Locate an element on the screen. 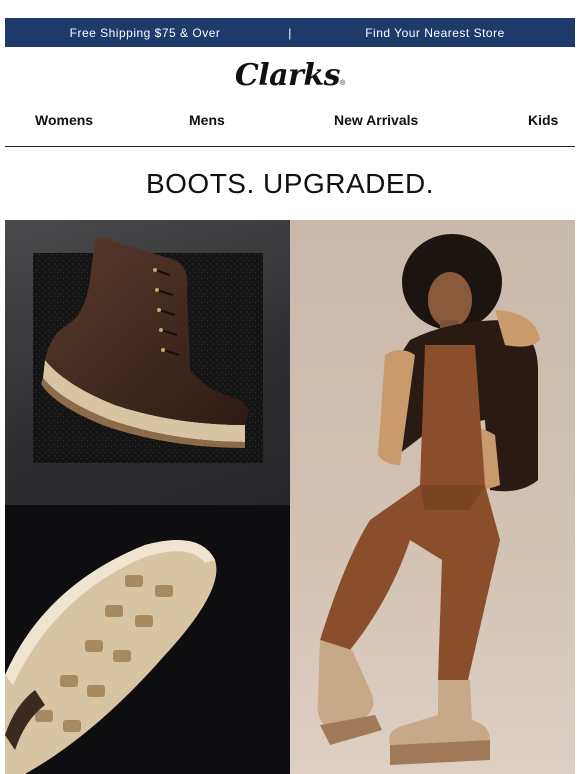  free-shipping-link: Free Shipping $75 & Over is located at coordinates (145, 33).